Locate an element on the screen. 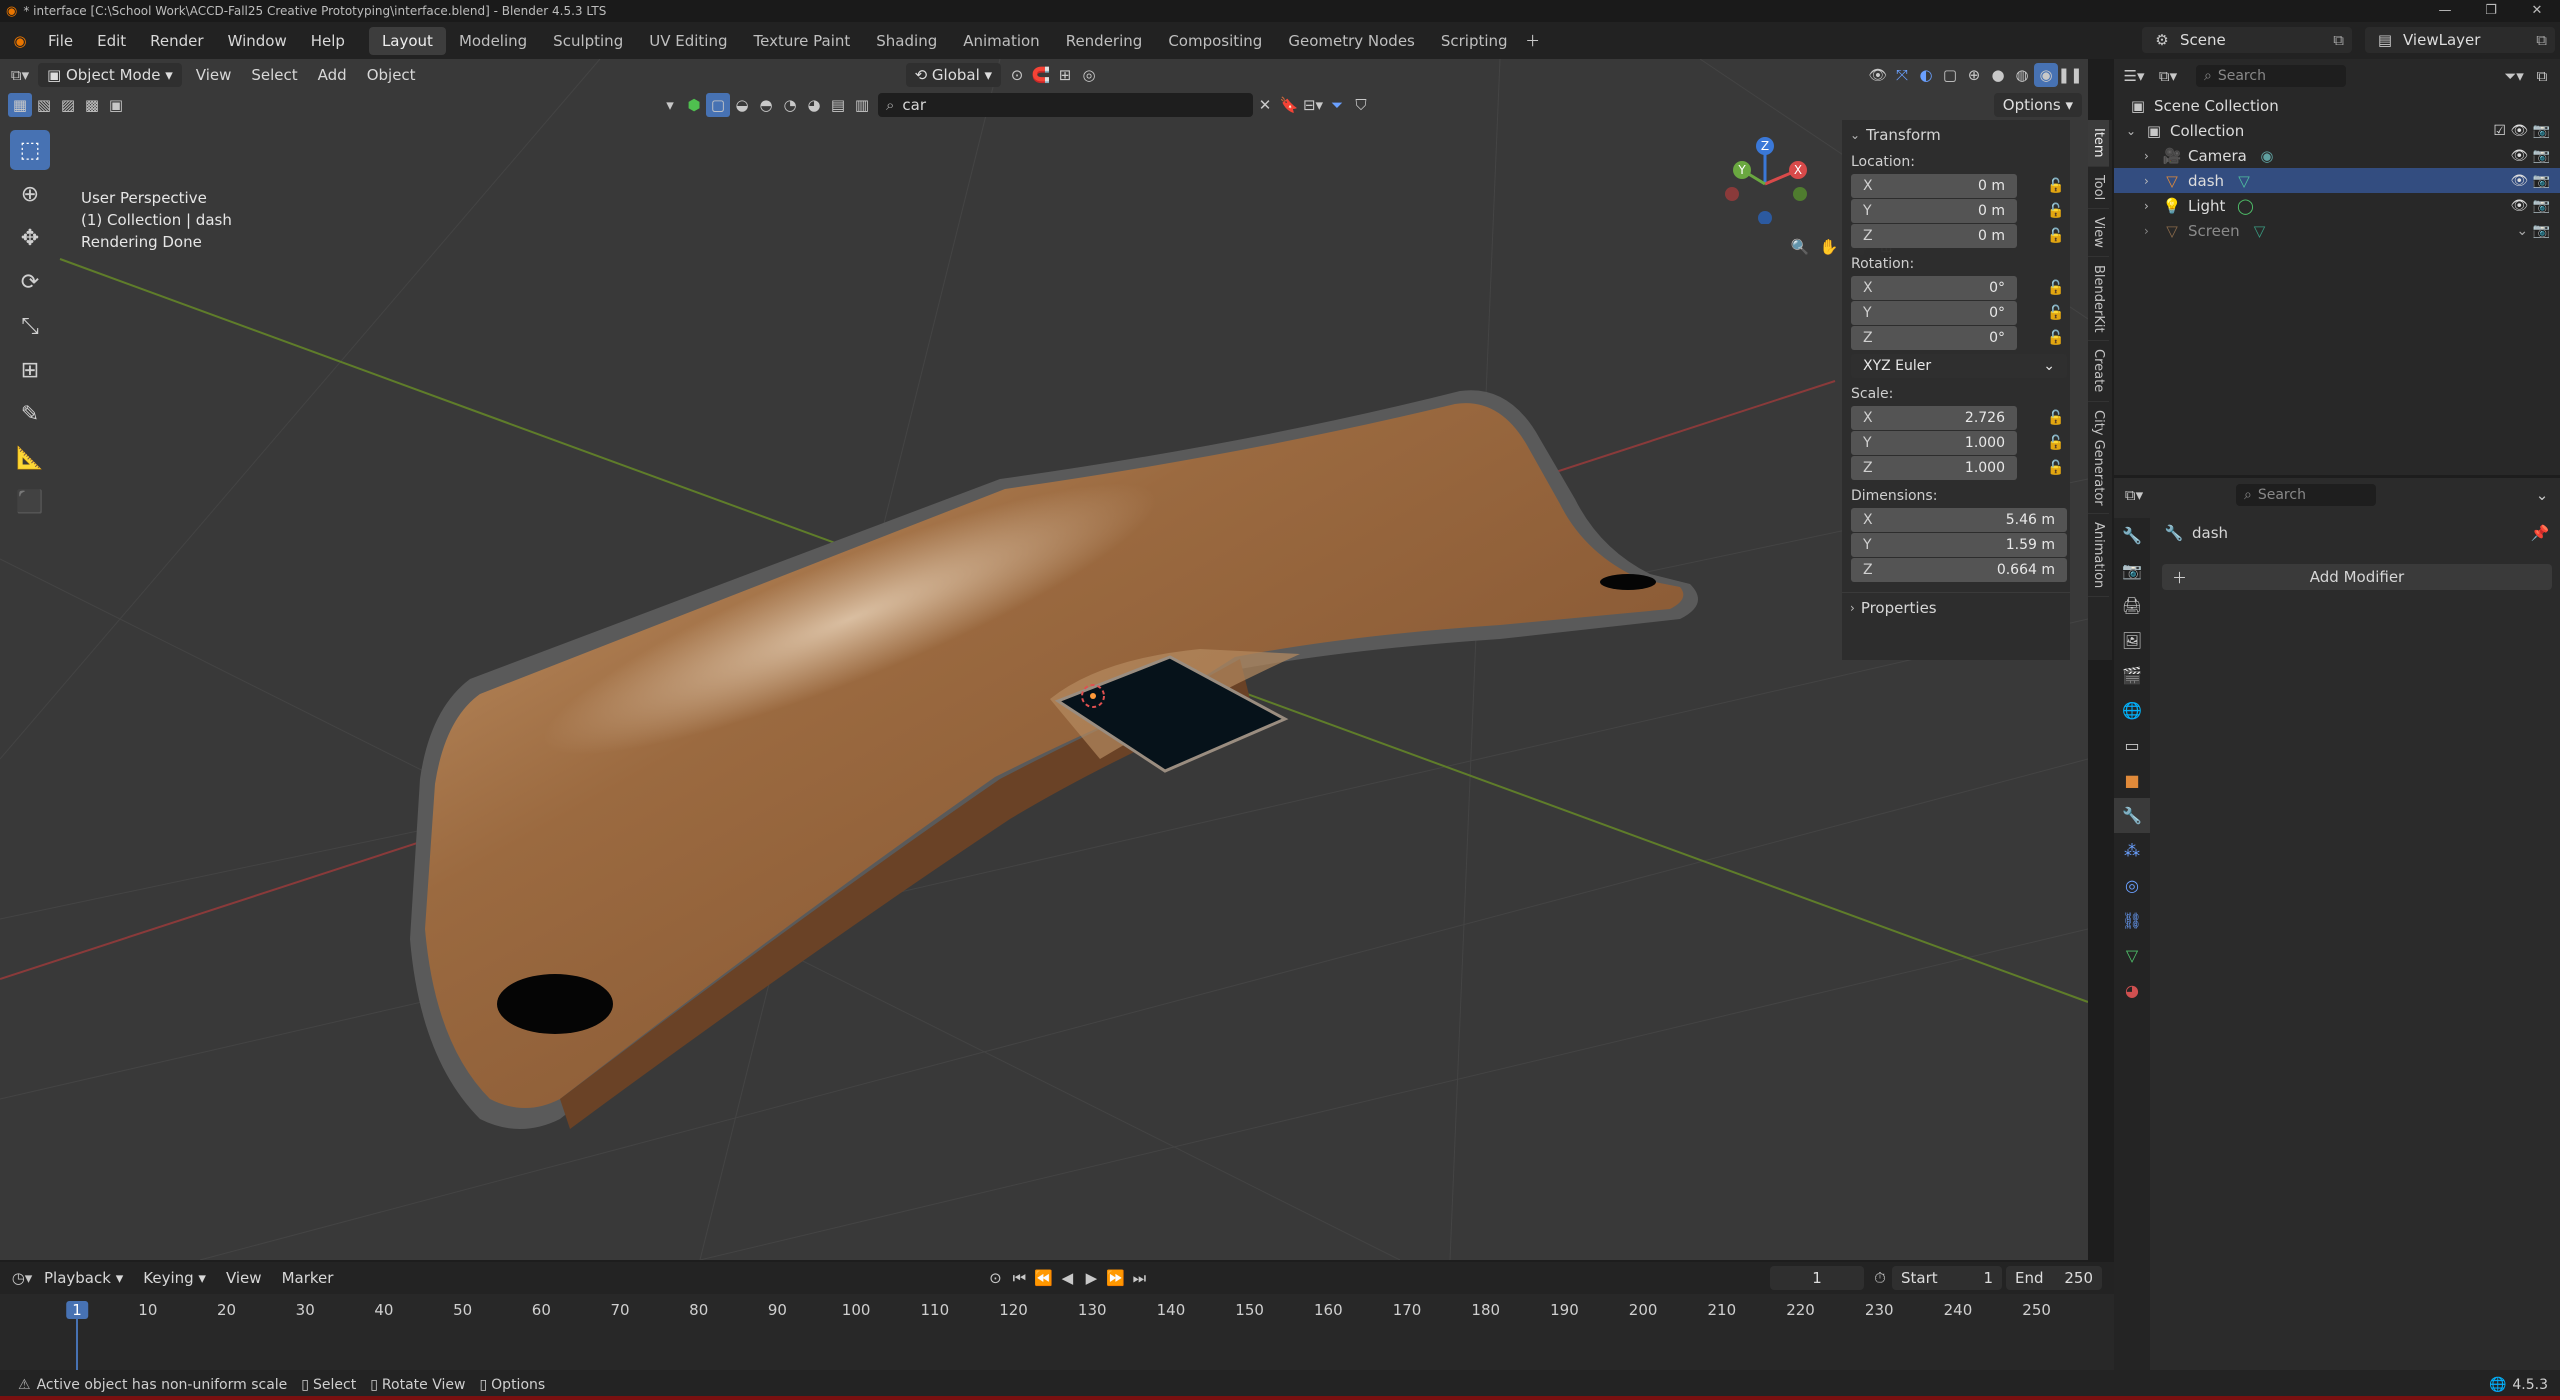  collection-properties-icon: ▭ is located at coordinates (2132, 745).